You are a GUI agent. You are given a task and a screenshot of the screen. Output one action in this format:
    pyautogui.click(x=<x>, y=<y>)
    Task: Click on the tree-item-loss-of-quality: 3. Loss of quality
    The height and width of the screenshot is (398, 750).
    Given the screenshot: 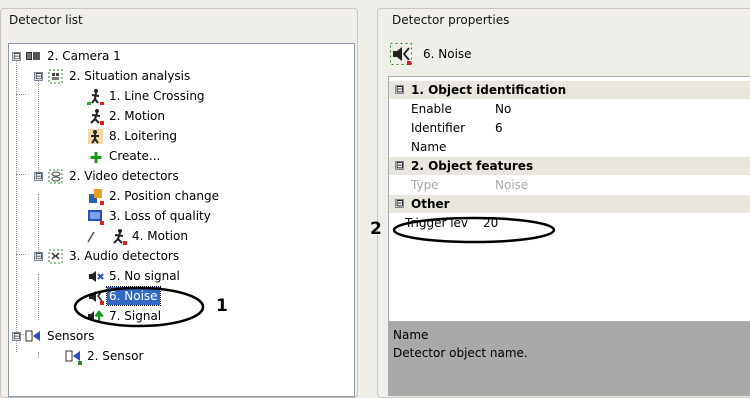 What is the action you would take?
    pyautogui.click(x=150, y=216)
    